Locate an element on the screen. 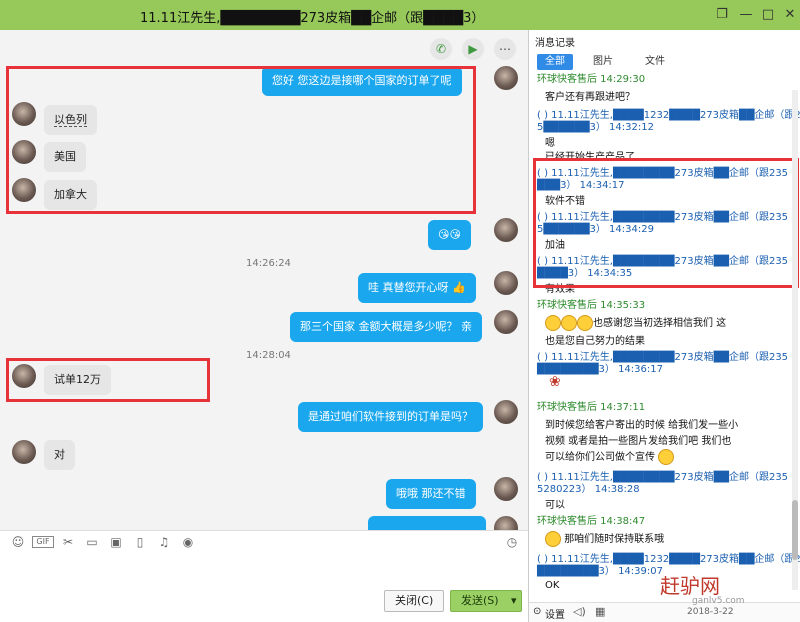 This screenshot has width=800, height=622. log-message: 客户还有再跟进吧？ is located at coordinates (590, 97).